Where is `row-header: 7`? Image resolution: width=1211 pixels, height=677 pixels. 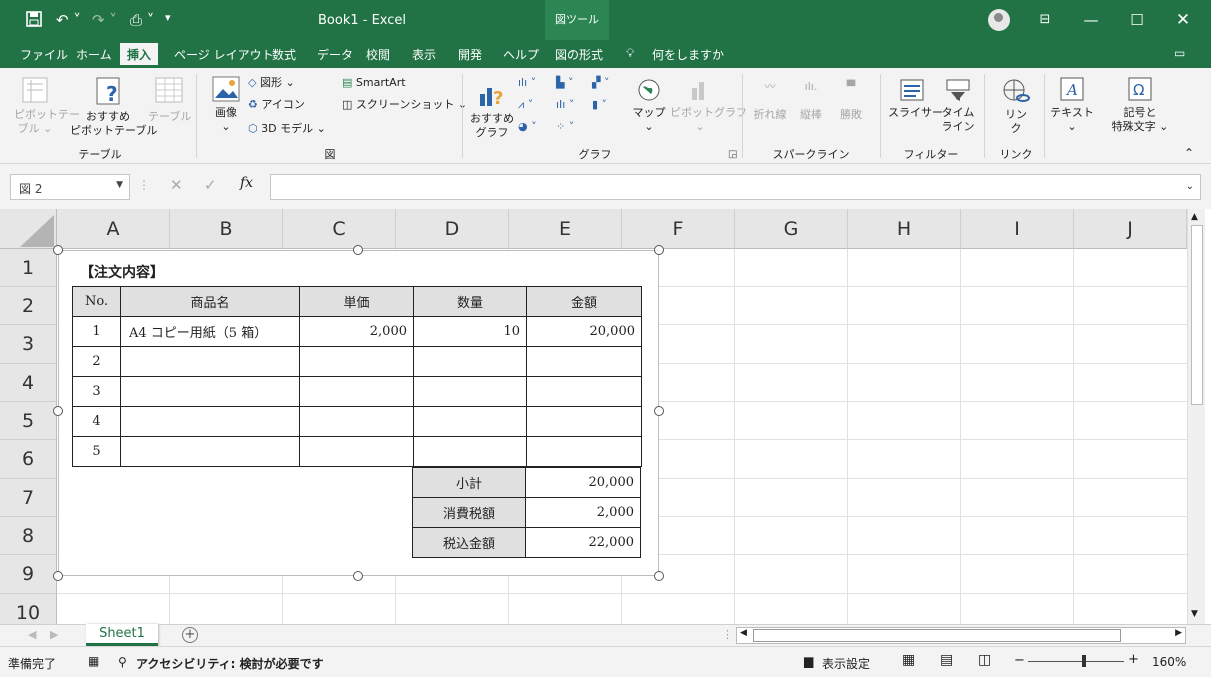 row-header: 7 is located at coordinates (28, 498).